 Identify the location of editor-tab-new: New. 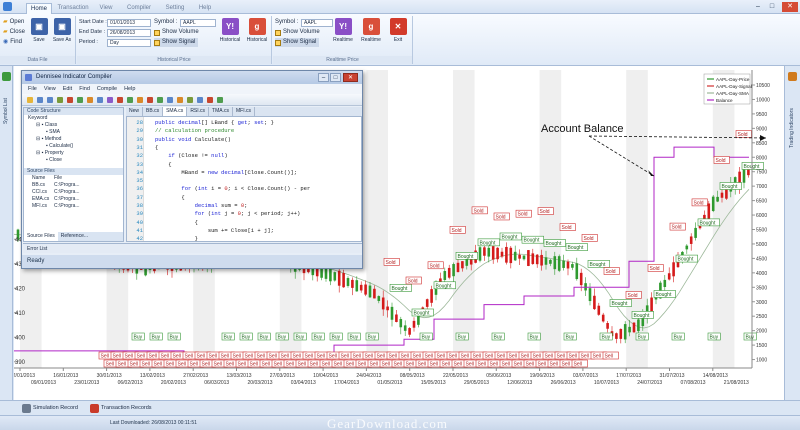
(135, 111).